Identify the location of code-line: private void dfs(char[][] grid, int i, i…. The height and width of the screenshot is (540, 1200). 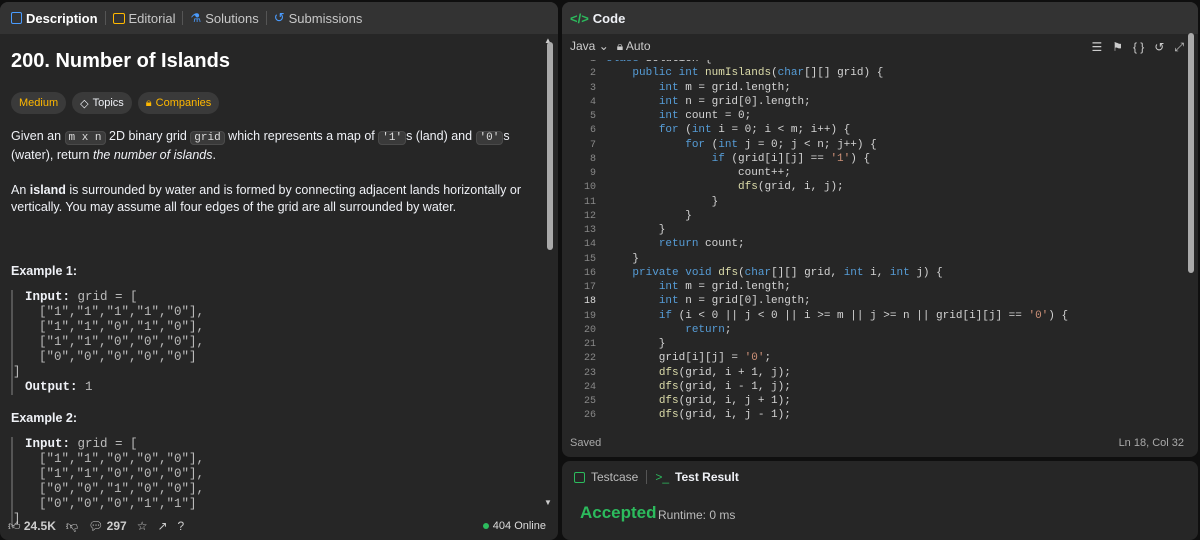
(787, 272).